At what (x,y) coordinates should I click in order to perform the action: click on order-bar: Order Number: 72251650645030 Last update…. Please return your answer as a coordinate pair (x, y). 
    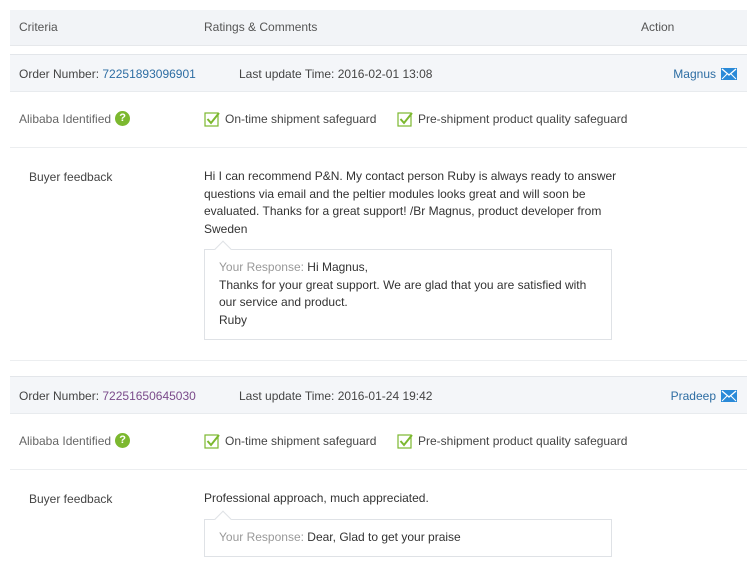
    Looking at the image, I should click on (378, 395).